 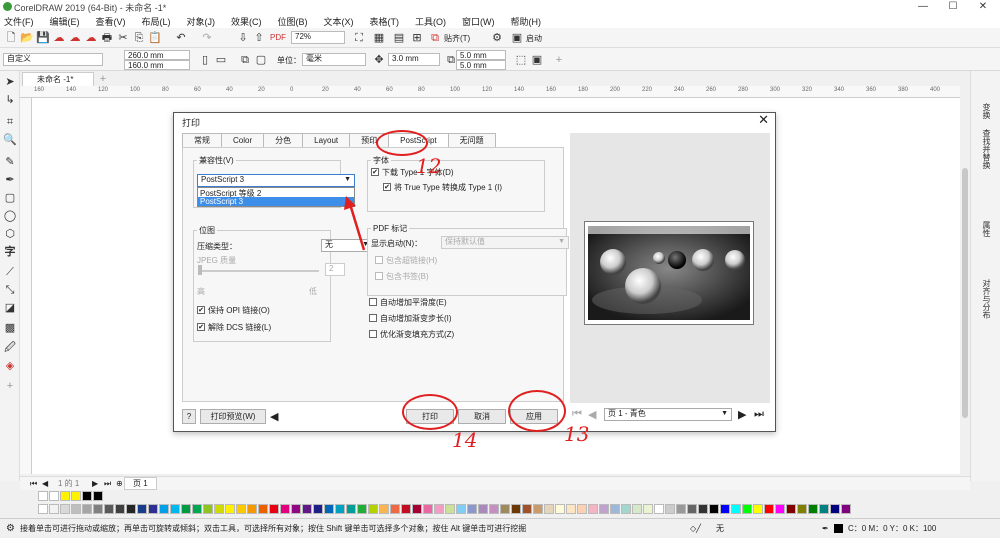 I want to click on launch-icon: ▣, so click(x=517, y=38).